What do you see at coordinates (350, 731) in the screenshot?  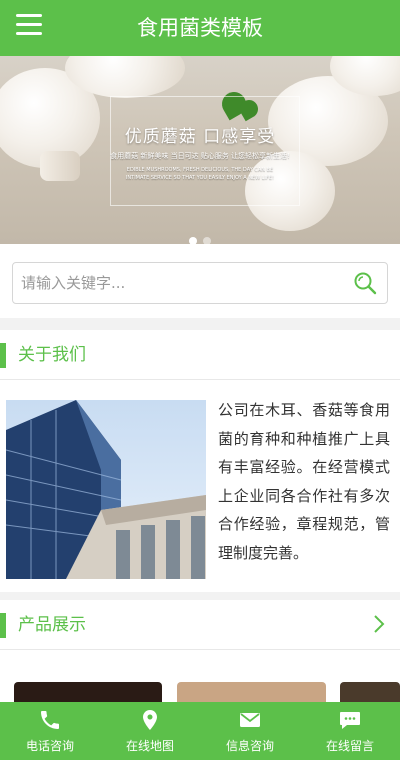 I see `nav-message: 在线留言` at bounding box center [350, 731].